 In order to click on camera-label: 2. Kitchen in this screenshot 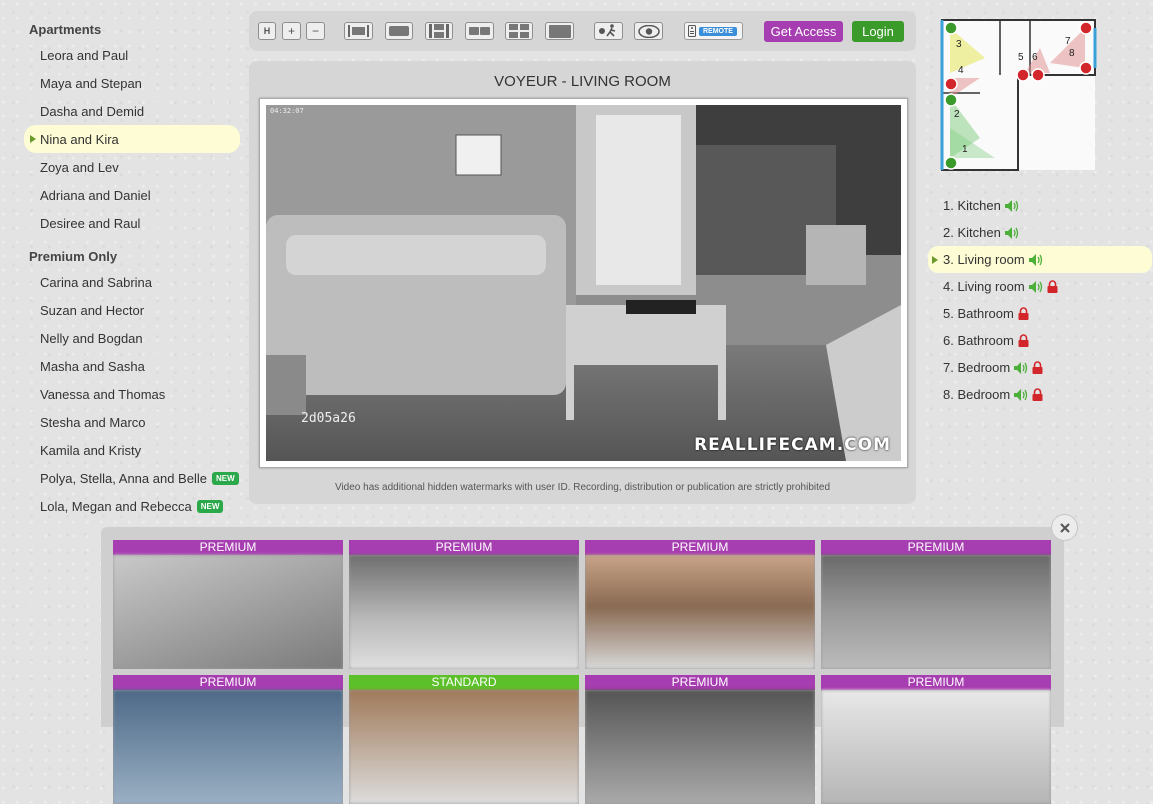, I will do `click(972, 232)`.